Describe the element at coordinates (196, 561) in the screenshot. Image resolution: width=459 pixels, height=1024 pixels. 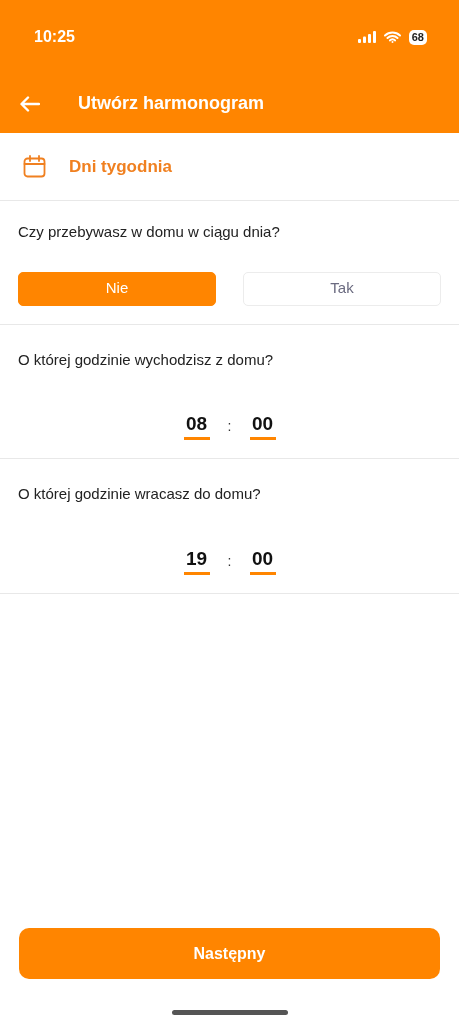
I see `hour-field: 19` at that location.